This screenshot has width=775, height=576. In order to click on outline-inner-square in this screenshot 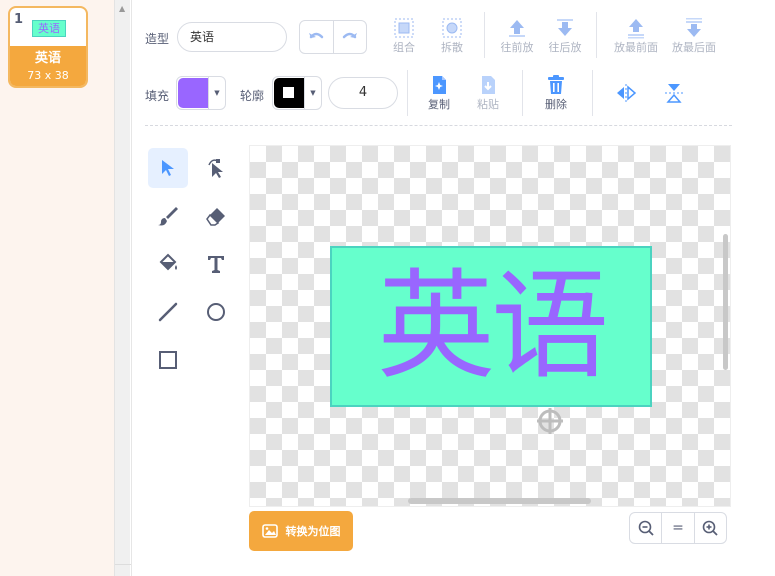, I will do `click(288, 92)`.